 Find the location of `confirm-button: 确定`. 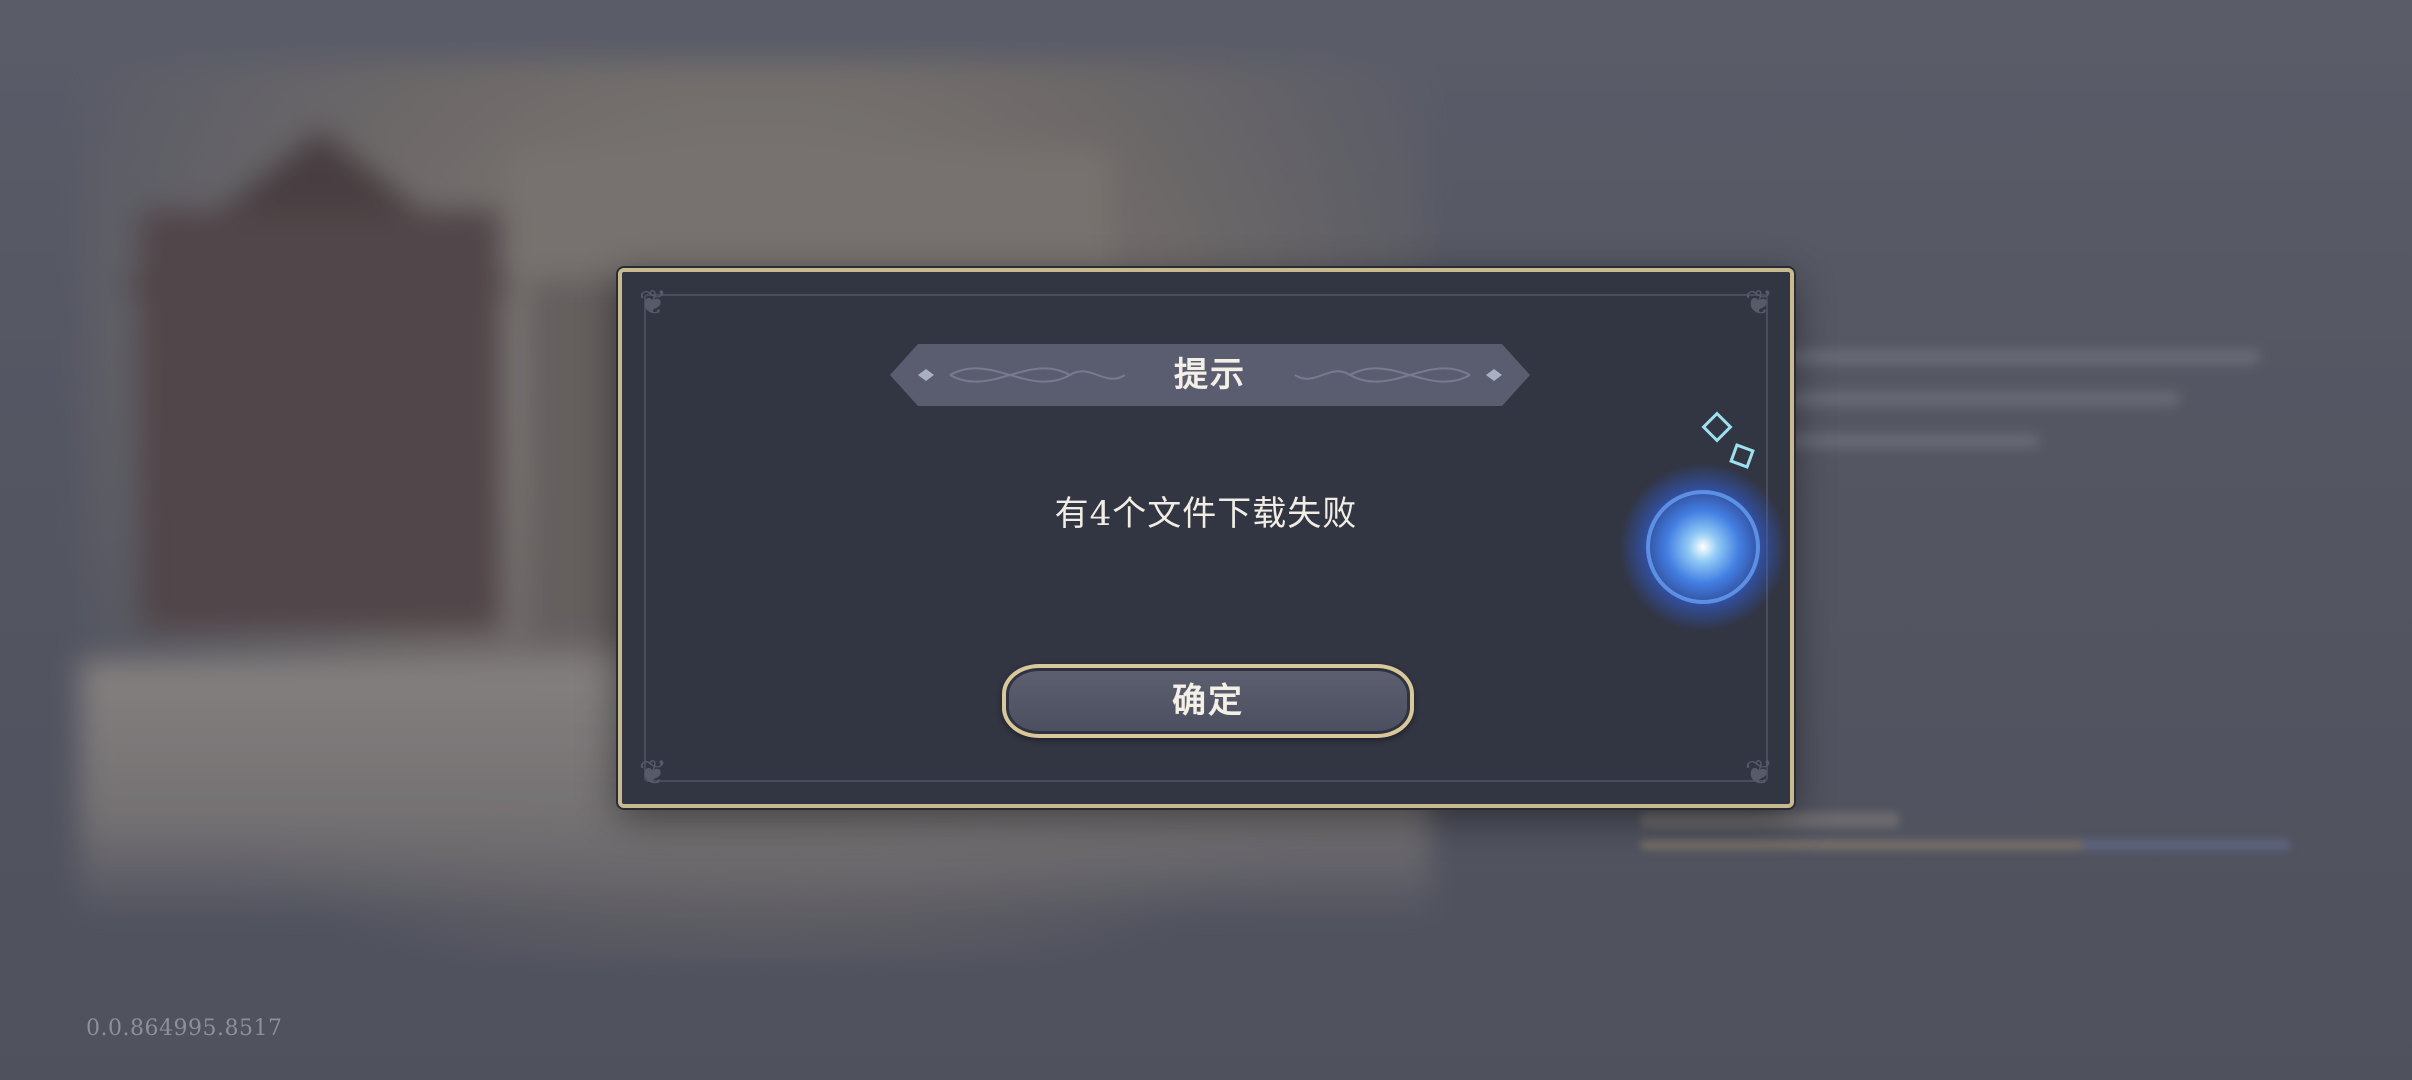

confirm-button: 确定 is located at coordinates (1208, 701).